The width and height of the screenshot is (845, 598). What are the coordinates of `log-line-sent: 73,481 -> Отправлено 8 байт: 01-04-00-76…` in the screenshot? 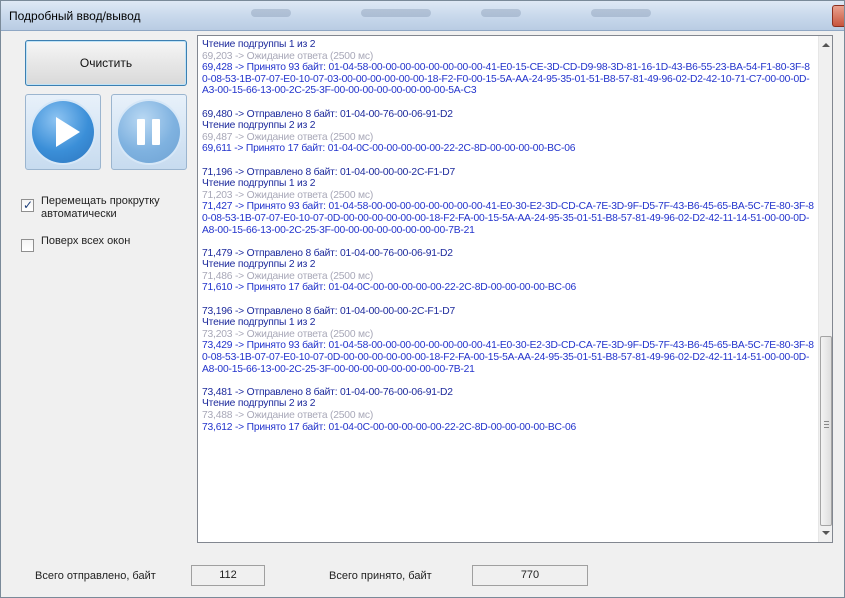 It's located at (327, 392).